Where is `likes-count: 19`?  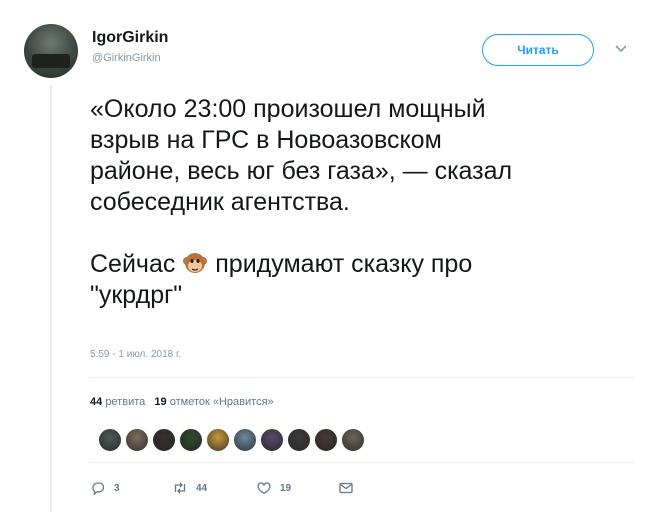 likes-count: 19 is located at coordinates (160, 402).